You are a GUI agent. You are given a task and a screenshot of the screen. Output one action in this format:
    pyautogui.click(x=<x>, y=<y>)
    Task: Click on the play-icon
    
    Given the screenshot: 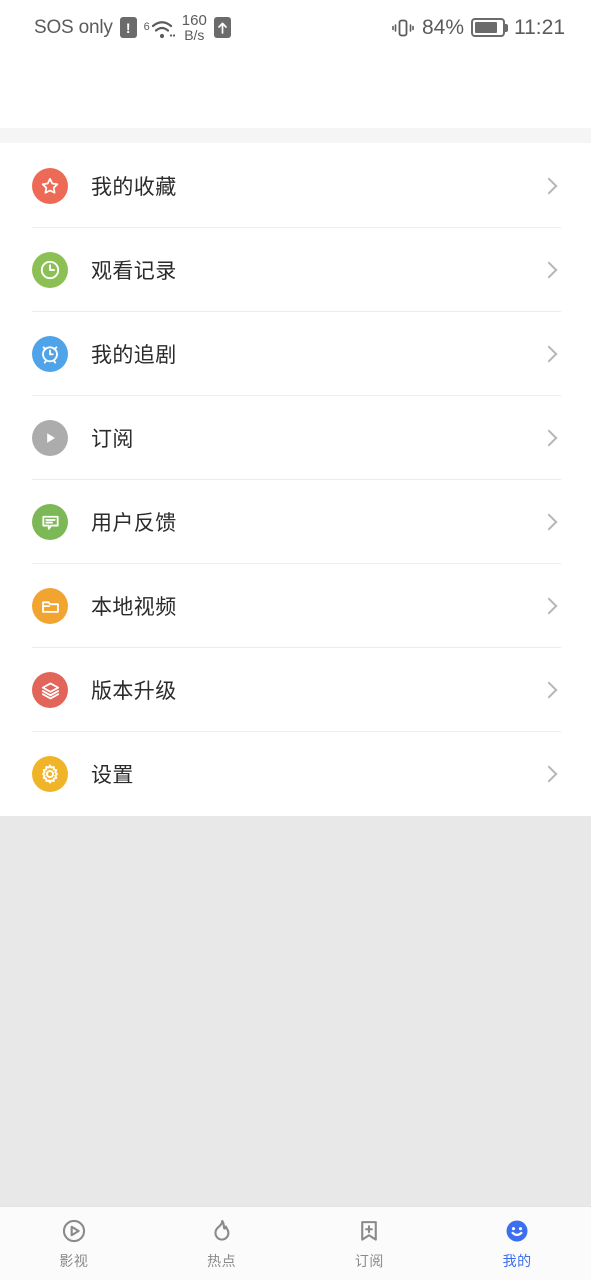 What is the action you would take?
    pyautogui.click(x=50, y=438)
    